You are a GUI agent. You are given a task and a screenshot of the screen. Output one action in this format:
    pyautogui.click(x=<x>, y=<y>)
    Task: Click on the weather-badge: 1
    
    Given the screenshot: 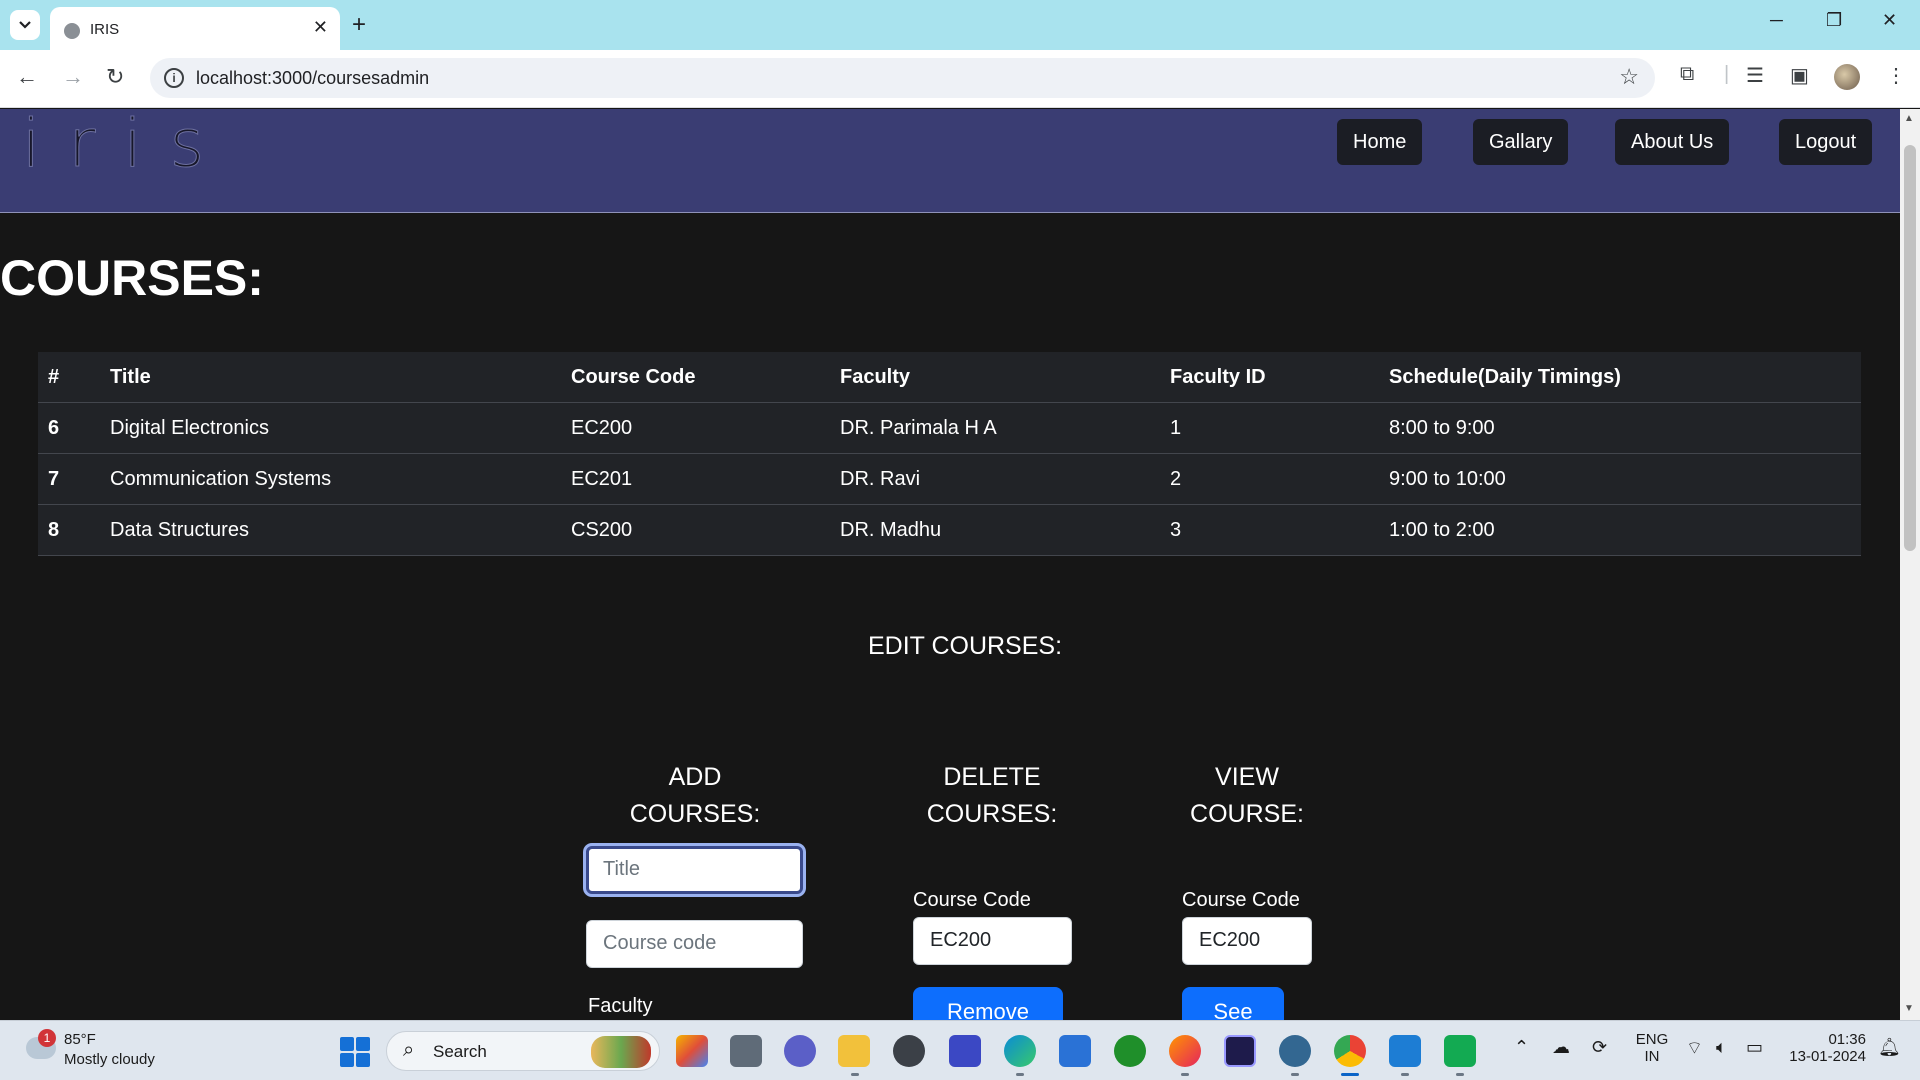 What is the action you would take?
    pyautogui.click(x=47, y=1038)
    